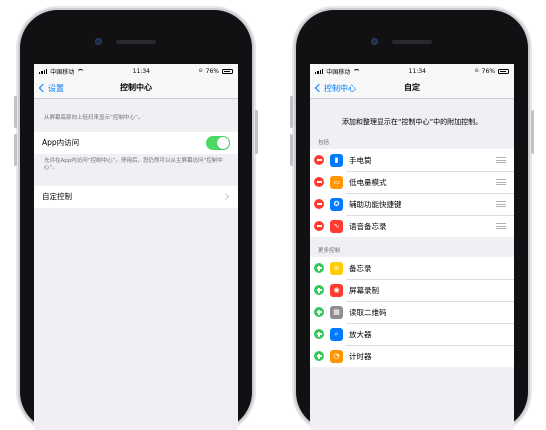  I want to click on accessibility-icon: ✪, so click(336, 204).